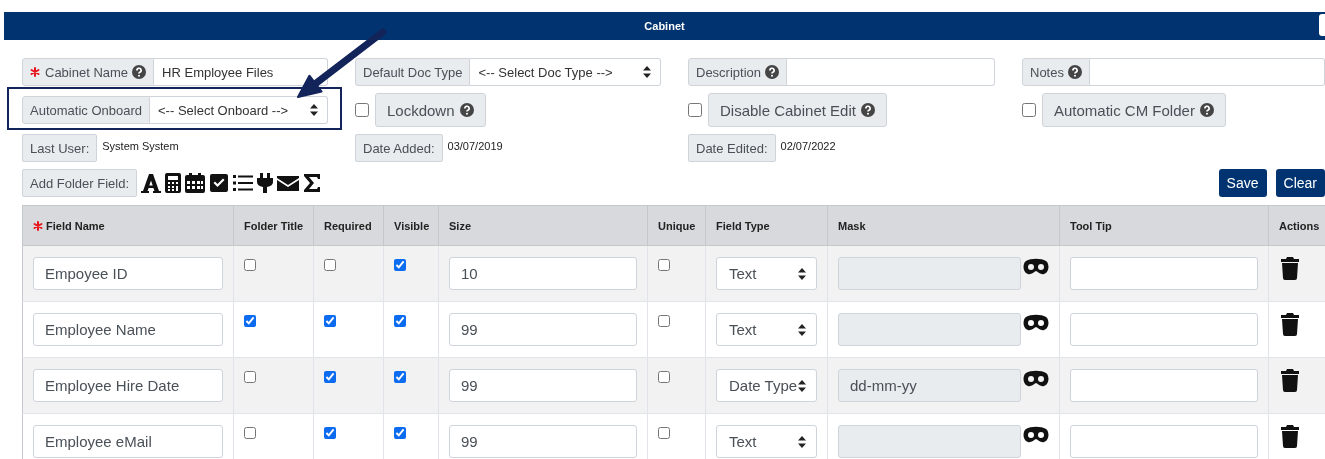  What do you see at coordinates (929, 385) in the screenshot?
I see `mask-field: dd-mm-yy` at bounding box center [929, 385].